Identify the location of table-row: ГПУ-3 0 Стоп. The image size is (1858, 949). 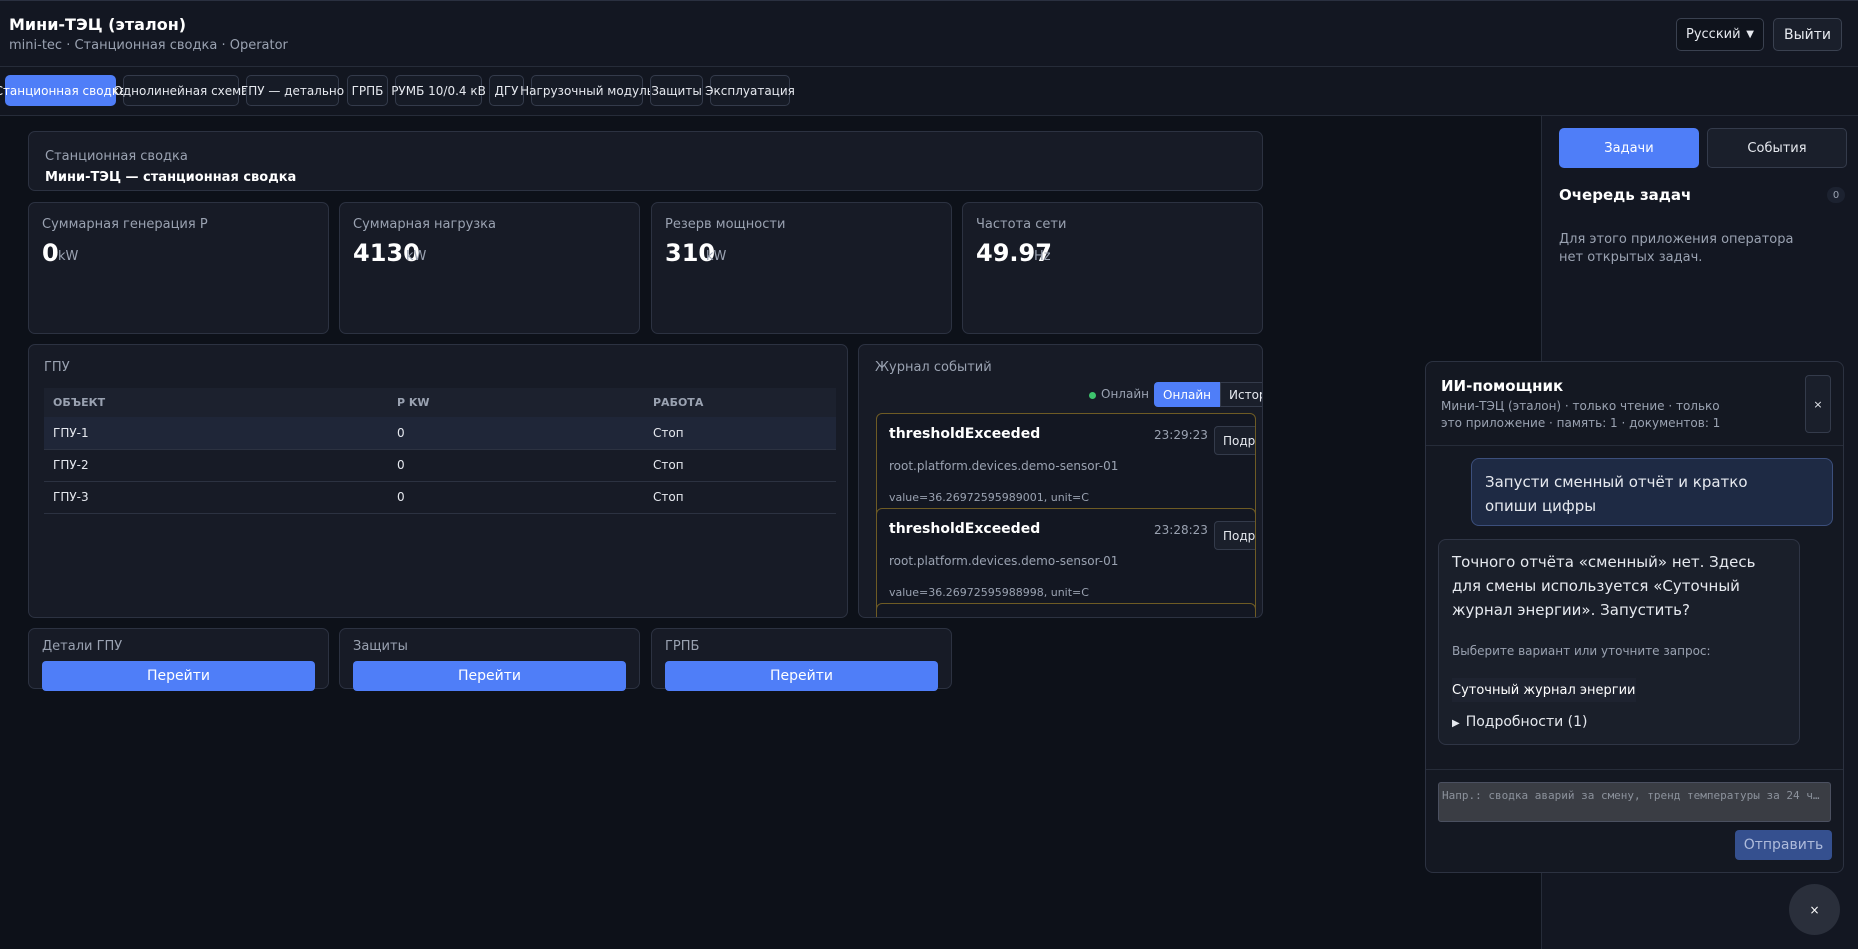
(440, 497).